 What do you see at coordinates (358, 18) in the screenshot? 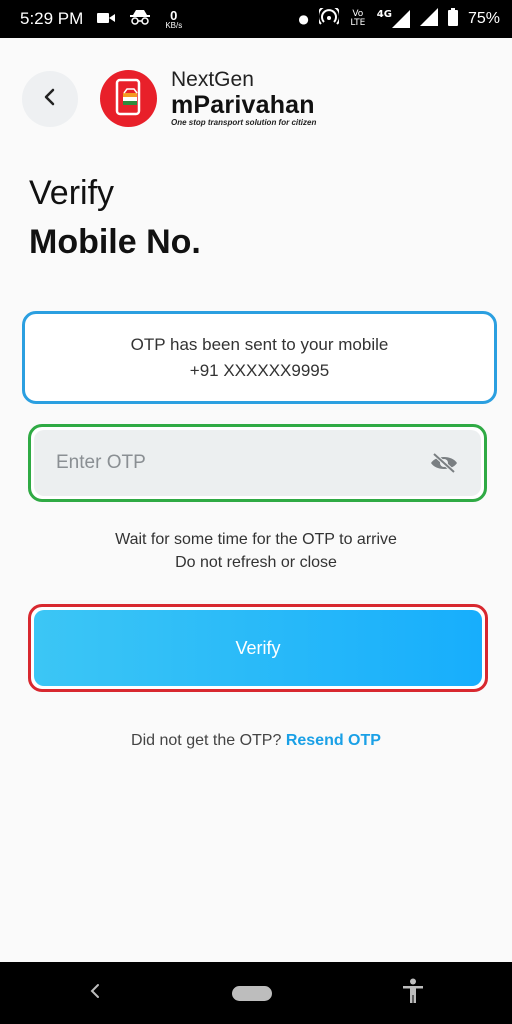
I see `volte-label: Vo LTE` at bounding box center [358, 18].